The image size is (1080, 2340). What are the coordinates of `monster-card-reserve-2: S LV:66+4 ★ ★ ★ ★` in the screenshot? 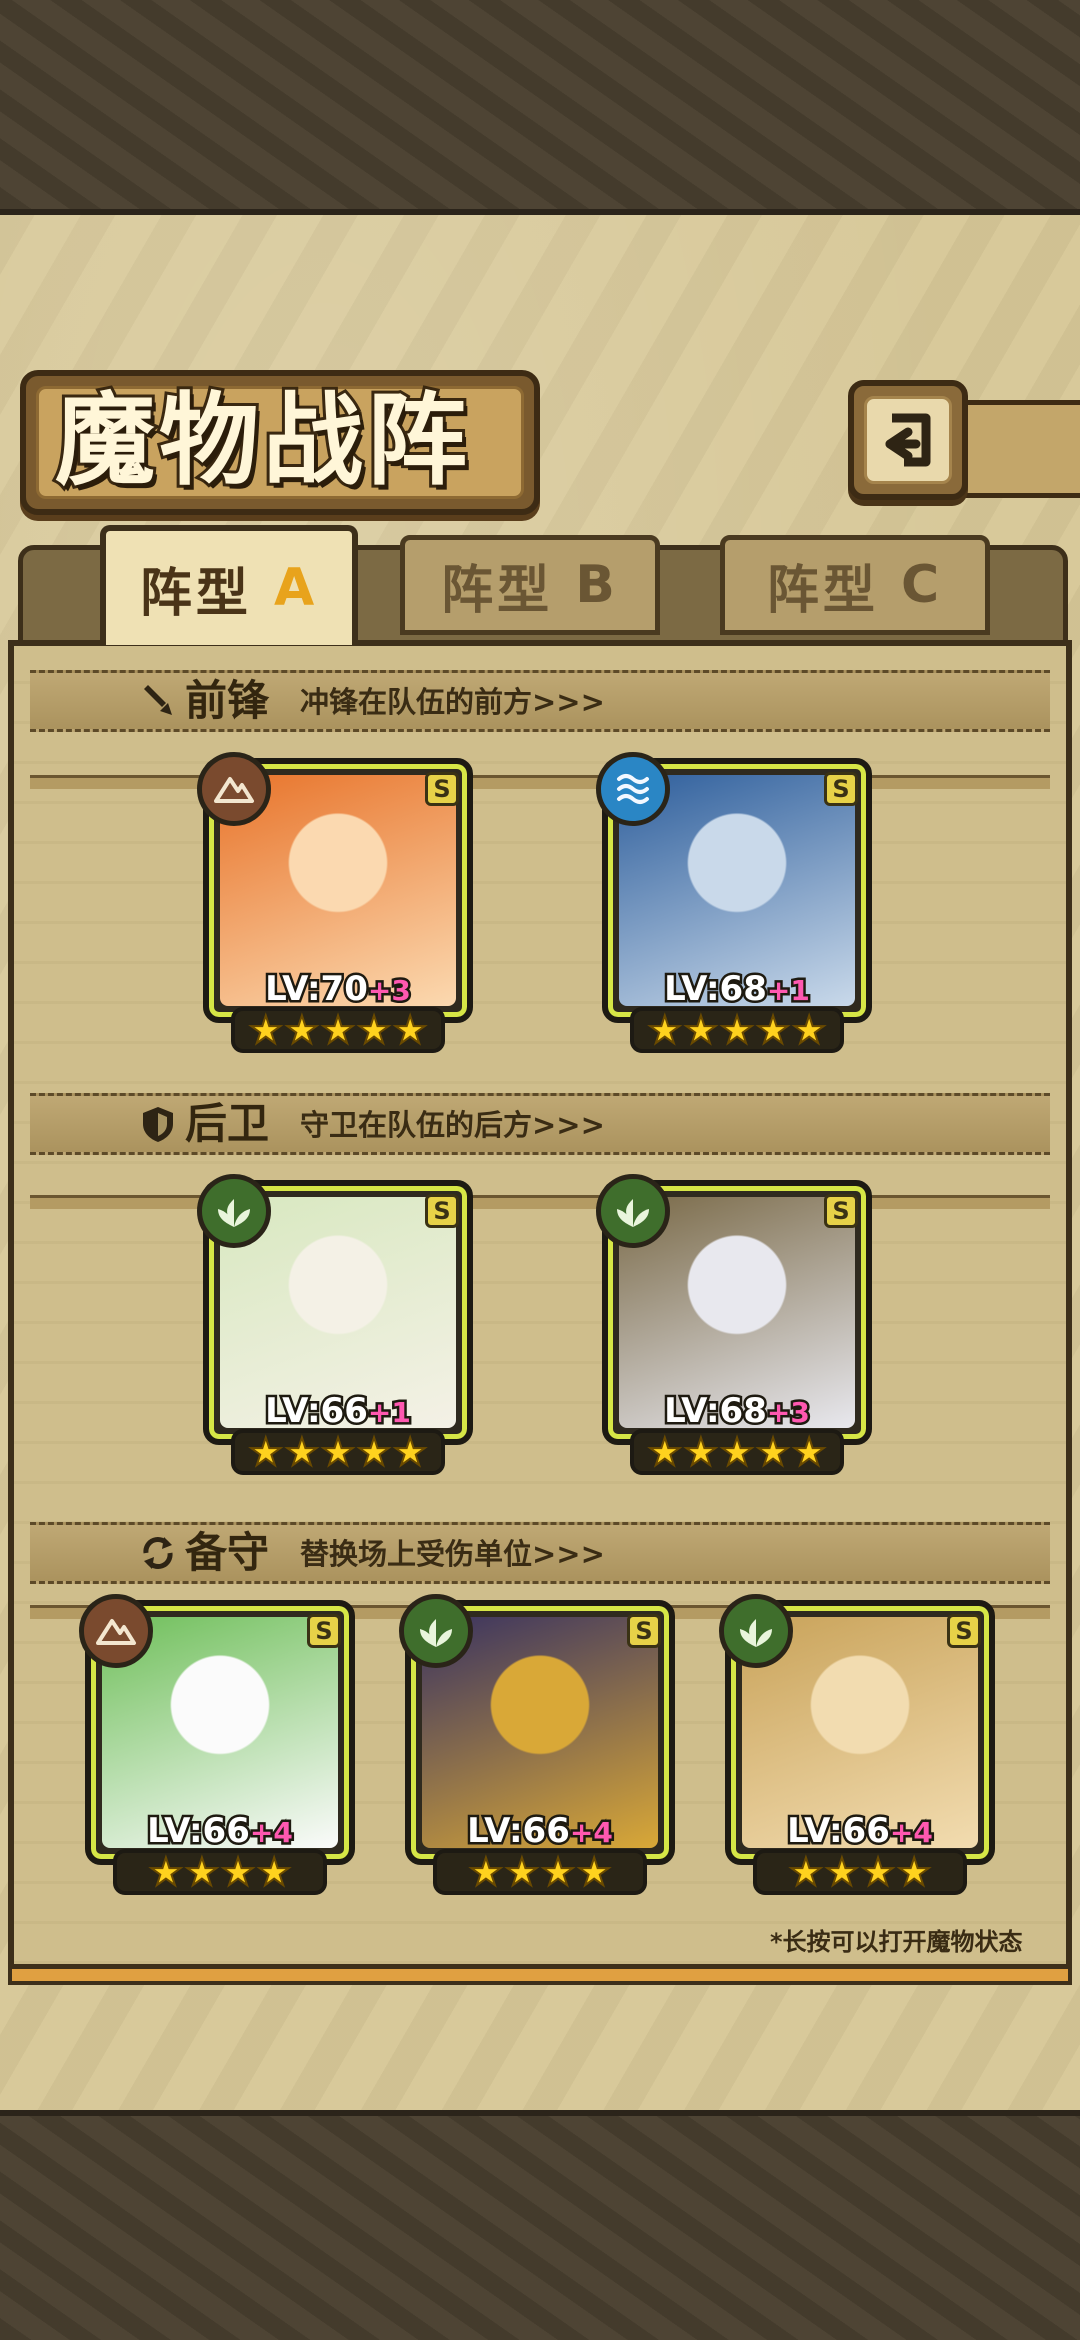 It's located at (537, 1744).